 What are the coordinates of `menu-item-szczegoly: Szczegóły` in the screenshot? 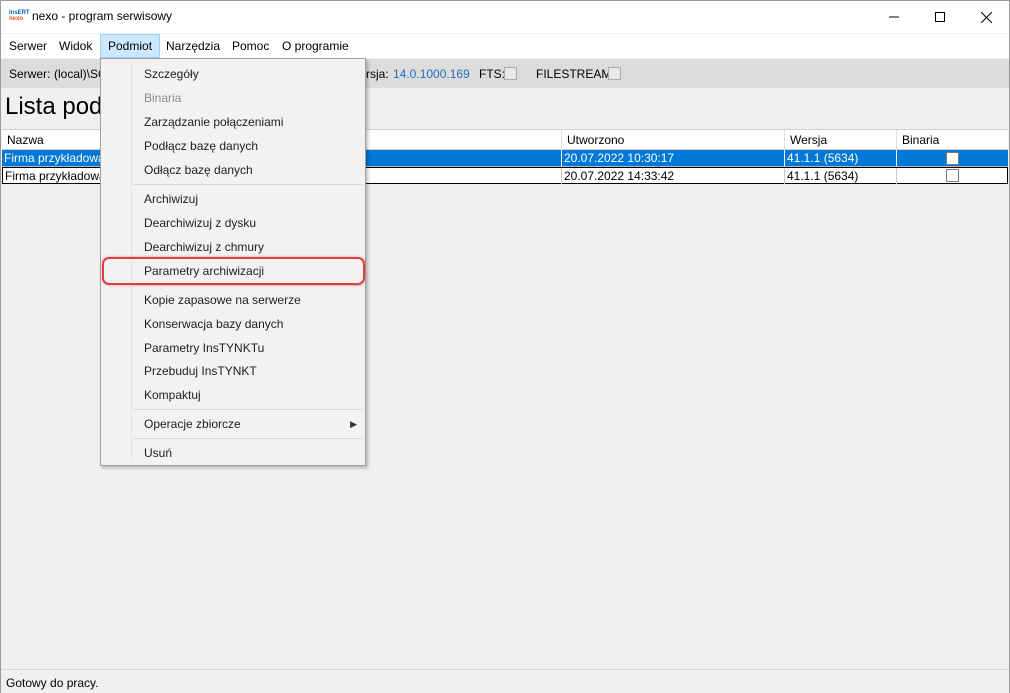 It's located at (233, 74).